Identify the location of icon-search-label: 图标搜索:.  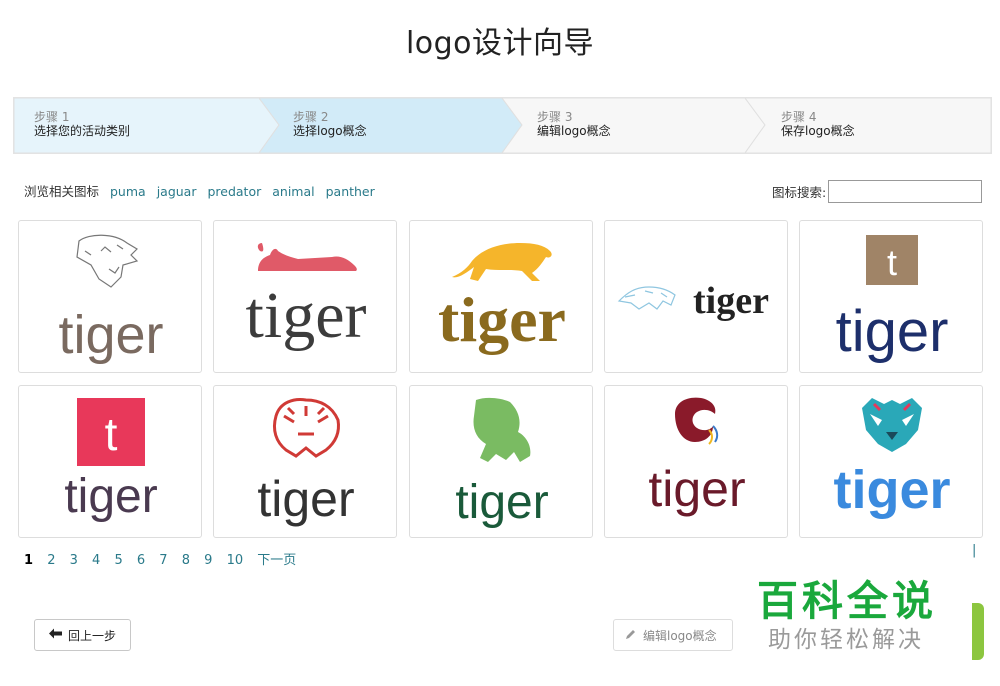
(799, 192).